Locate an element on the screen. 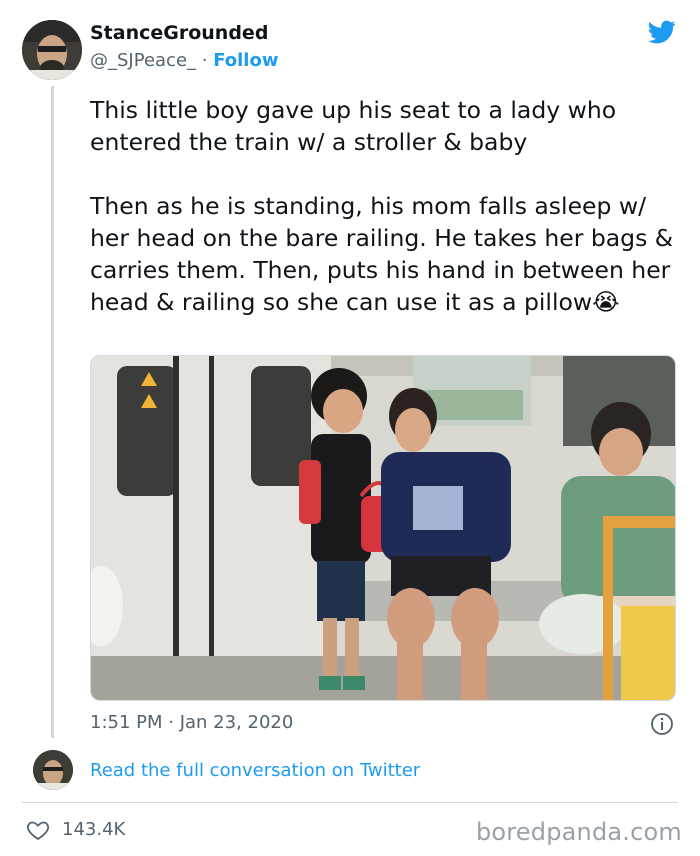  reply-avatar is located at coordinates (53, 770).